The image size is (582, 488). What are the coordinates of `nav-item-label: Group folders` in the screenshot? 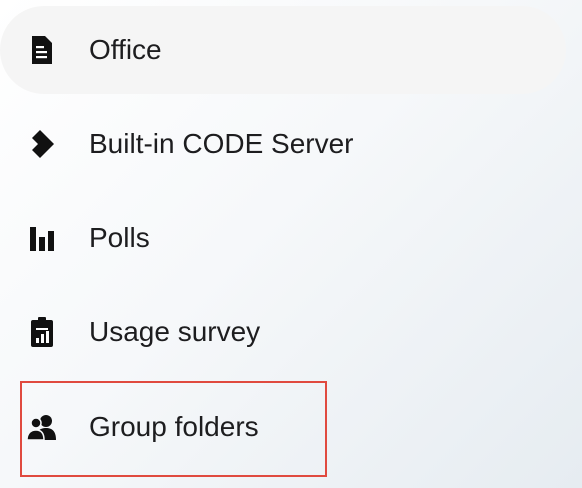 It's located at (174, 426).